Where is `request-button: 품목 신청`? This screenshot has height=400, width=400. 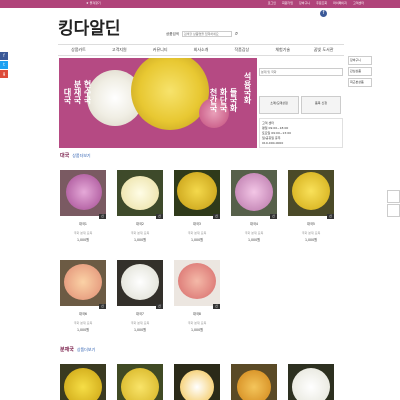
request-button: 품목 신청 is located at coordinates (321, 105).